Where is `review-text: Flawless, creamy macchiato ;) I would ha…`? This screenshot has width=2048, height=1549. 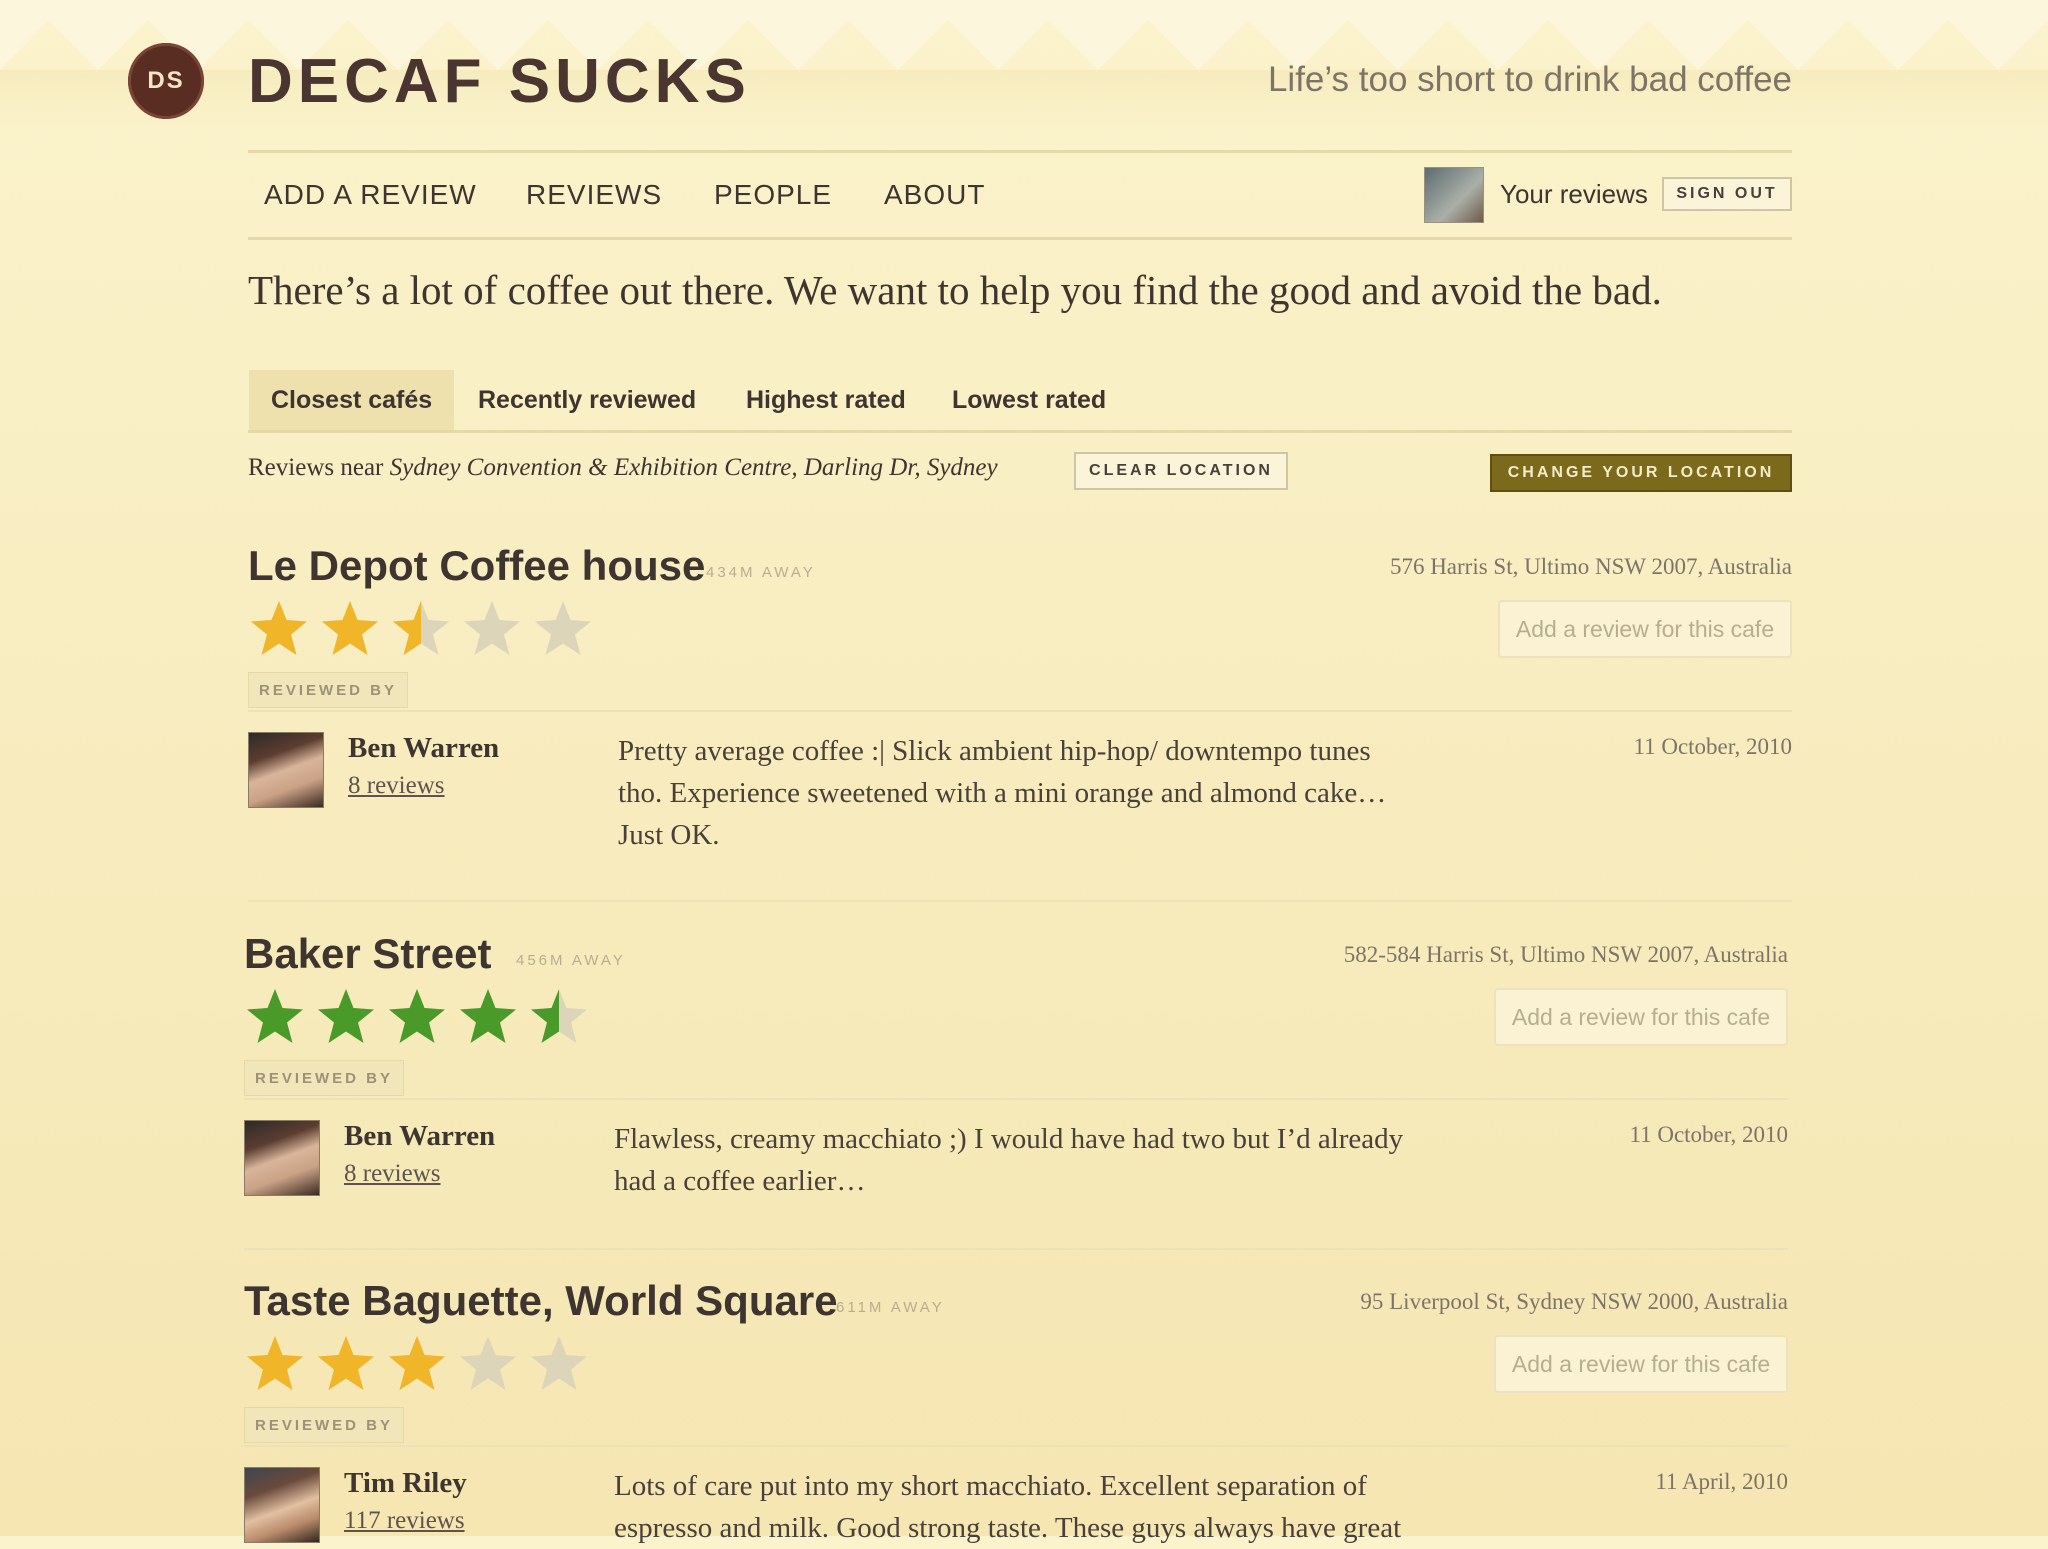
review-text: Flawless, creamy macchiato ;) I would ha… is located at coordinates (1009, 1160).